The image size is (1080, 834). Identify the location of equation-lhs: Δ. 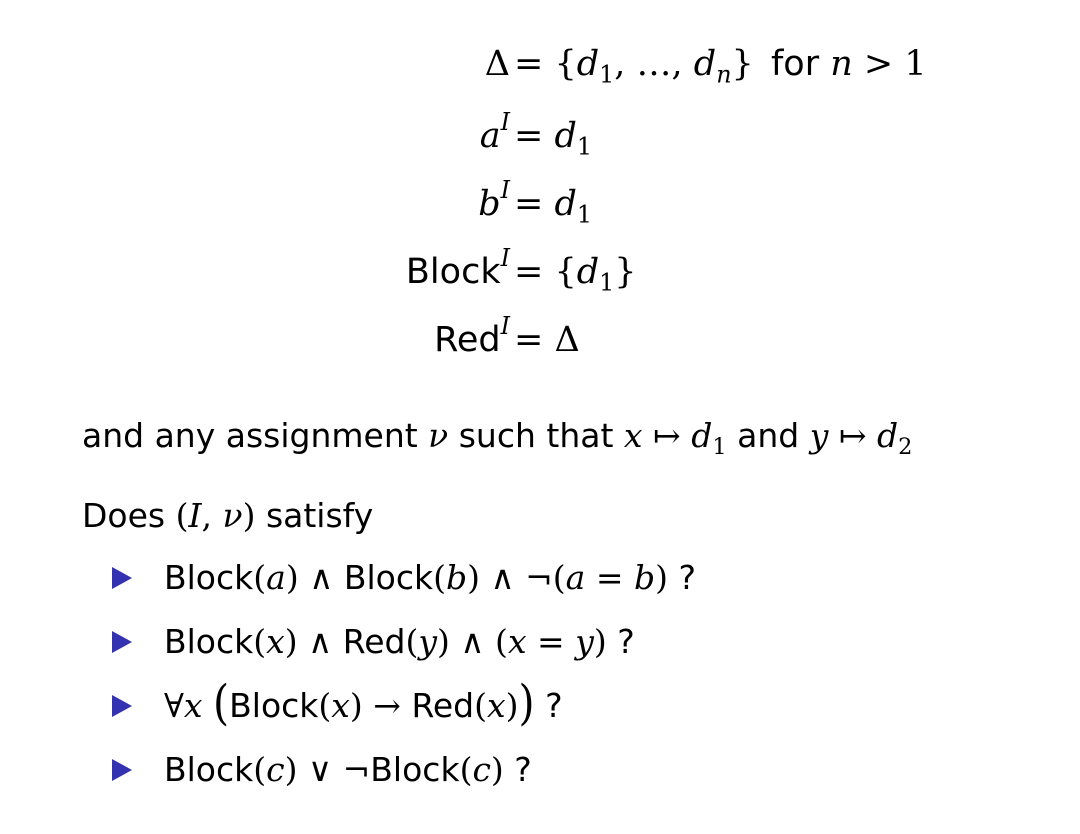
(497, 64).